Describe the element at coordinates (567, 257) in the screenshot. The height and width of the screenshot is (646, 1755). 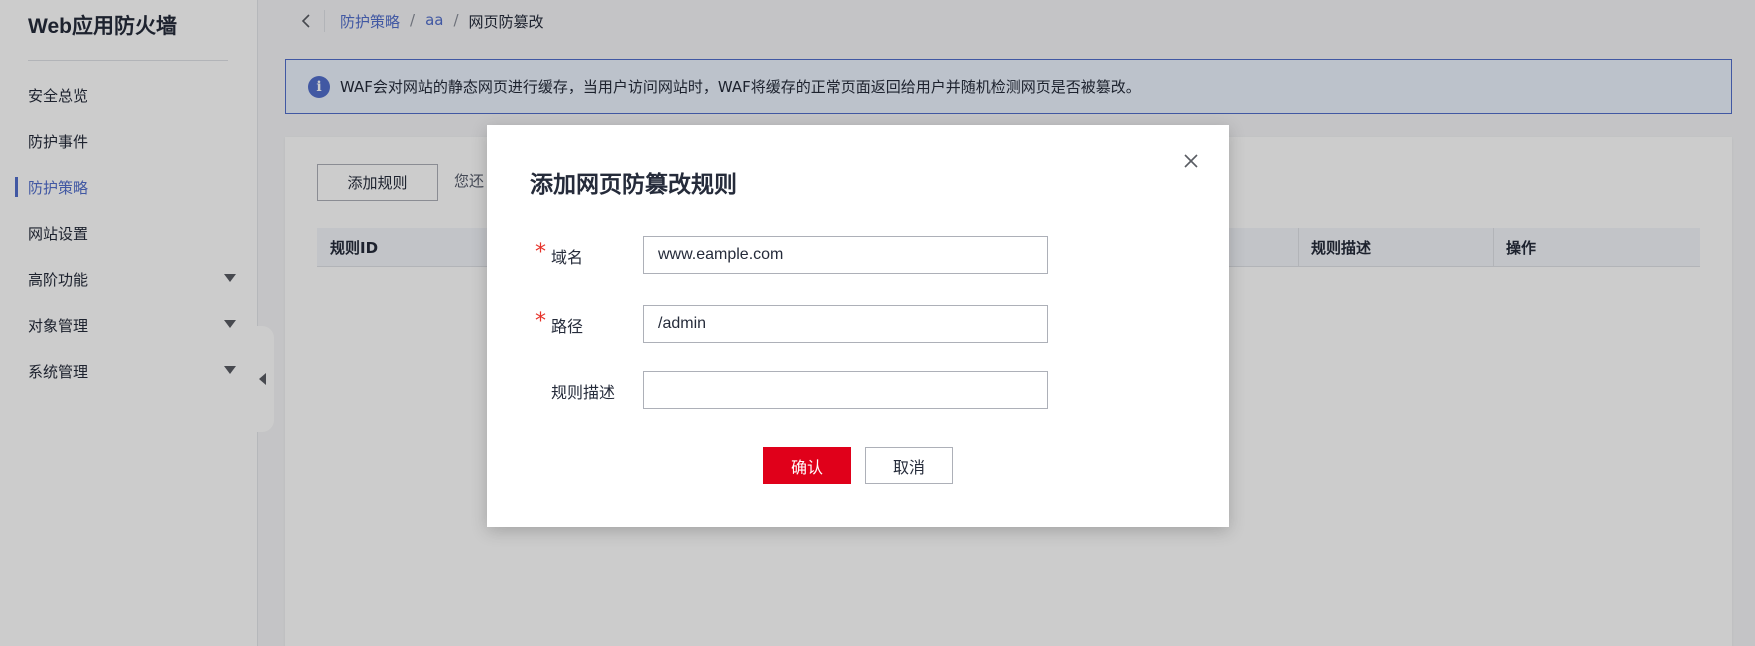
I see `domain-label: 域名` at that location.